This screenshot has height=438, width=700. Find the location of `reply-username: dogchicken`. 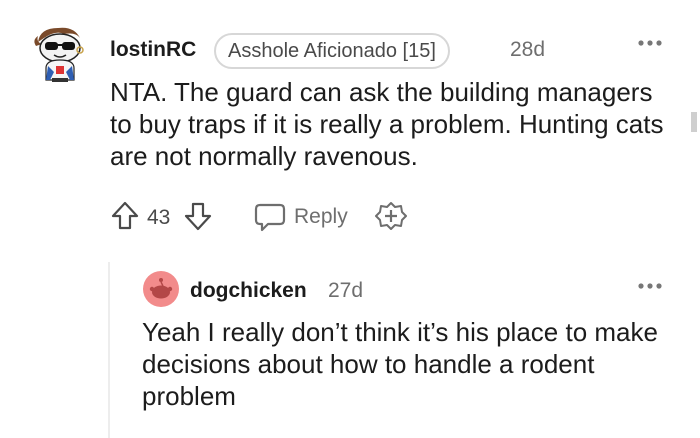

reply-username: dogchicken is located at coordinates (248, 291).